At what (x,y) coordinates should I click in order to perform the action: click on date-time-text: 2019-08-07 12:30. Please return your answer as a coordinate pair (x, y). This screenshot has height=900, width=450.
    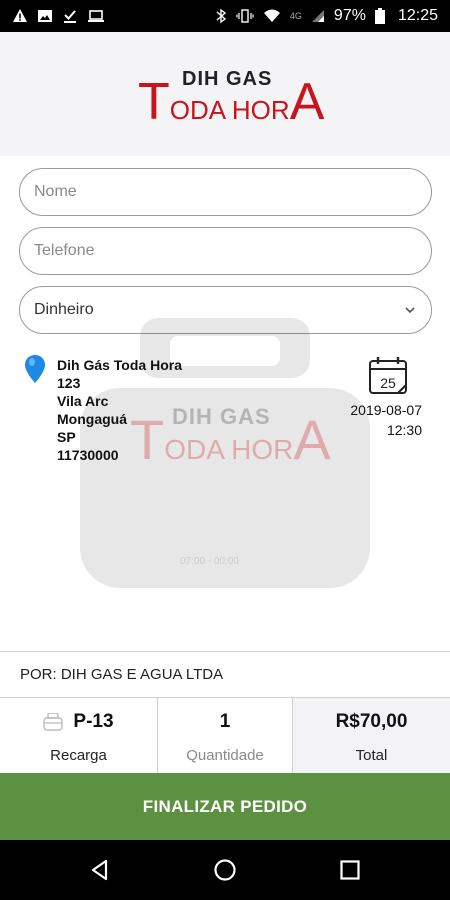
    Looking at the image, I should click on (386, 420).